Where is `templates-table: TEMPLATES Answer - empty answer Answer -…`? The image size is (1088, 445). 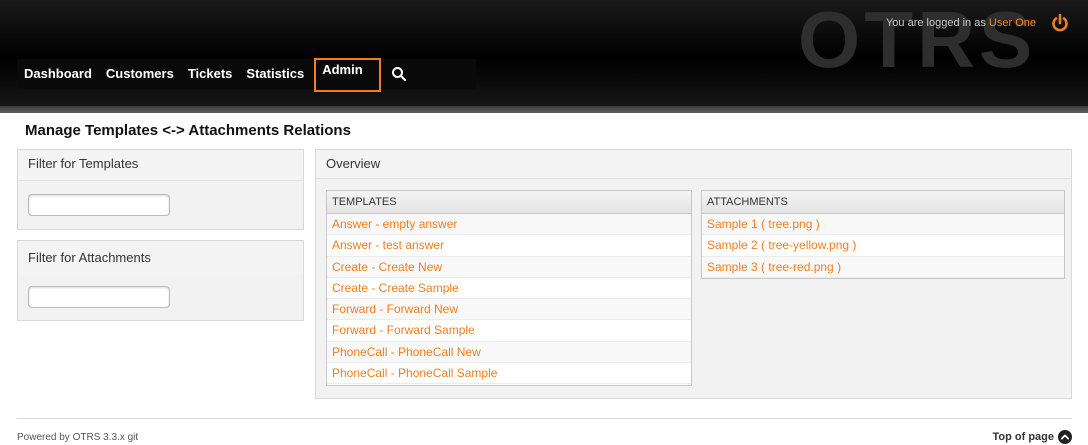 templates-table: TEMPLATES Answer - empty answer Answer -… is located at coordinates (509, 288).